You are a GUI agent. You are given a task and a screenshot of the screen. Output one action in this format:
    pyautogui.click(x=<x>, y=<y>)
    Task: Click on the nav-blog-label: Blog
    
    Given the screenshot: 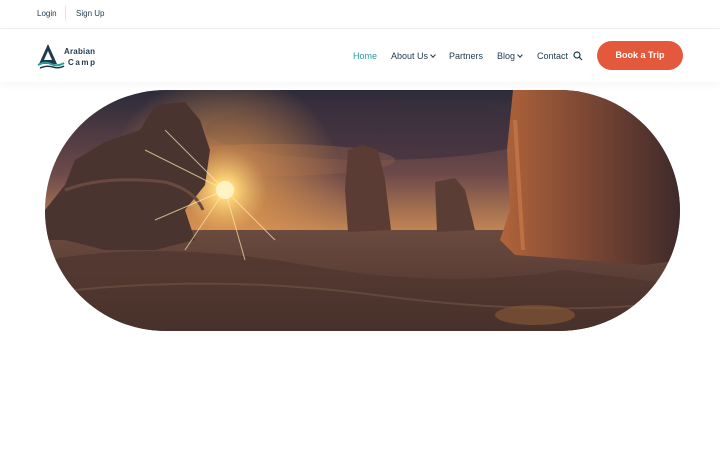 What is the action you would take?
    pyautogui.click(x=506, y=56)
    